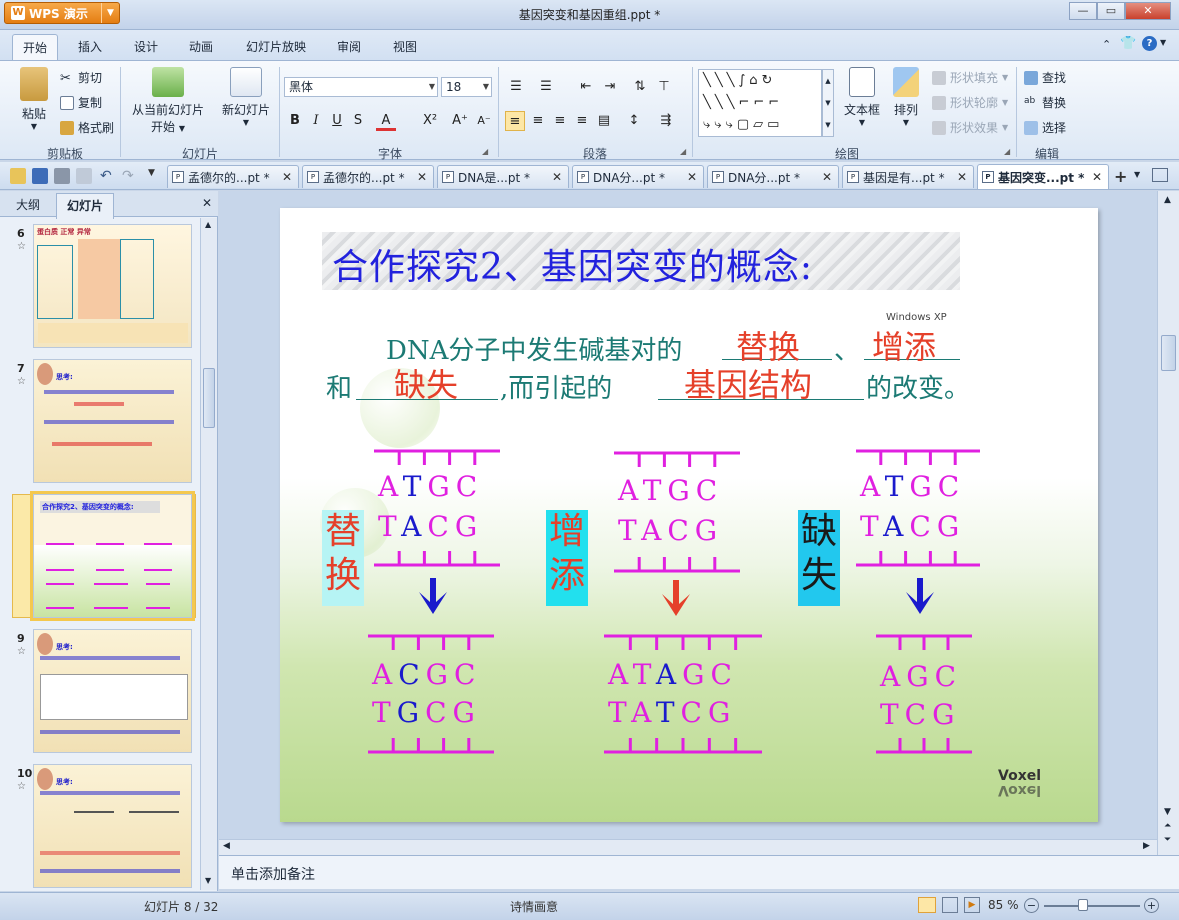  Describe the element at coordinates (1007, 151) in the screenshot. I see `drawing-dialog-icon: ◢` at that location.